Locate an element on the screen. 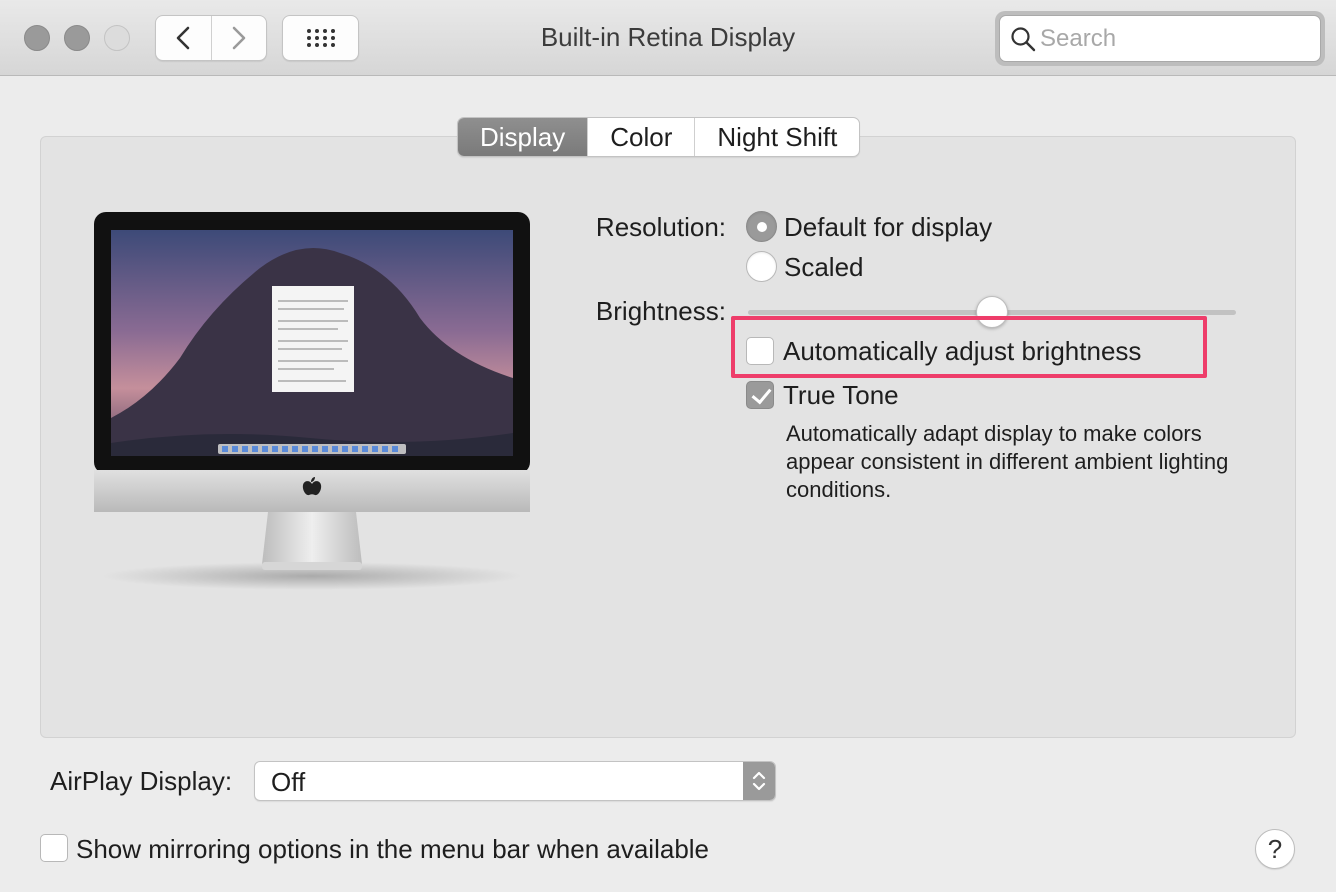  resolution-default-radio is located at coordinates (761, 226).